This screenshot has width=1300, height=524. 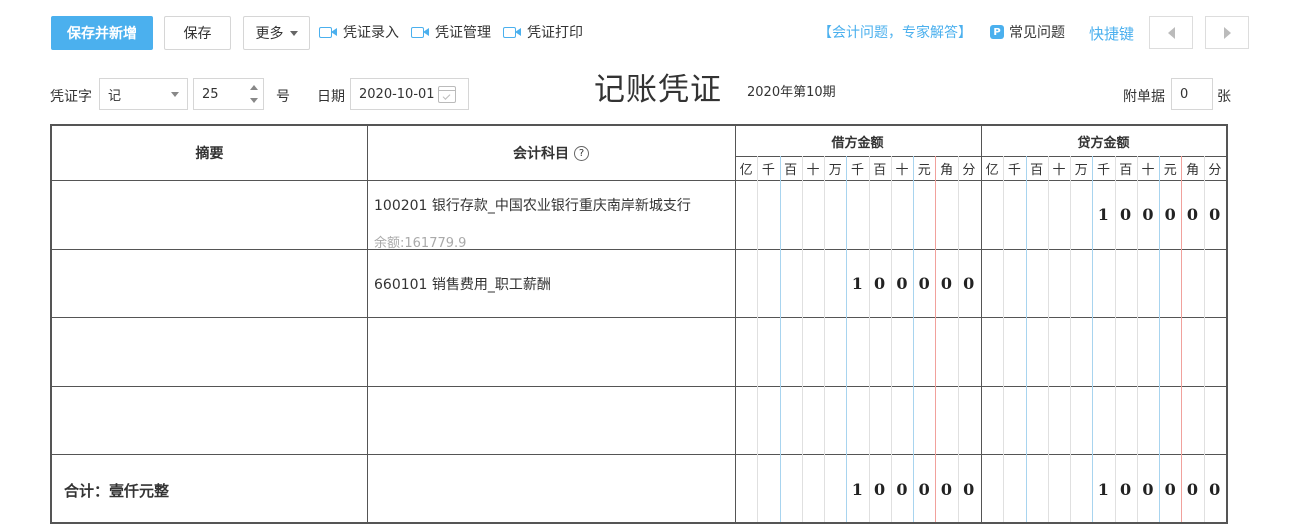 What do you see at coordinates (1224, 97) in the screenshot?
I see `attachment-suffix: 张` at bounding box center [1224, 97].